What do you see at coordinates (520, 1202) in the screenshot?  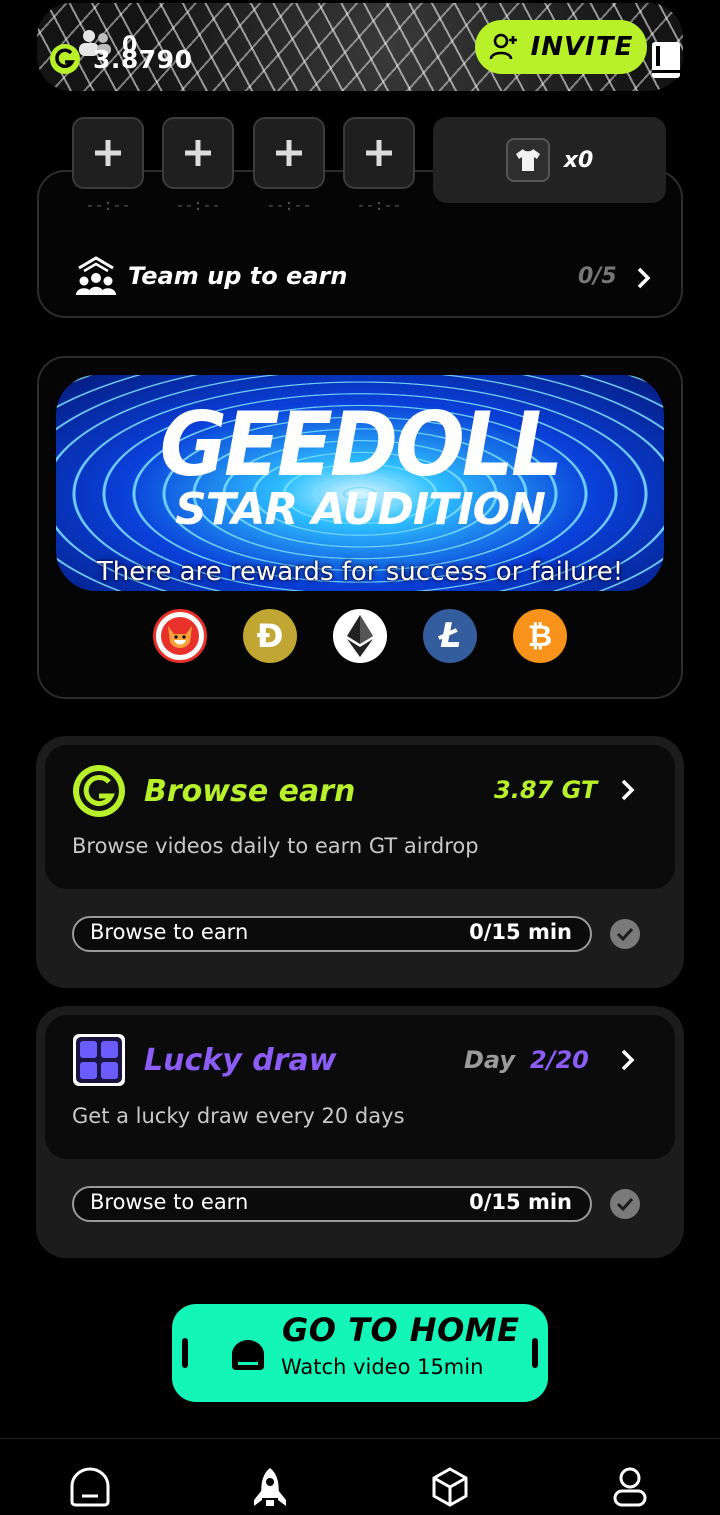 I see `lucky-progress-value: 0/15 min` at bounding box center [520, 1202].